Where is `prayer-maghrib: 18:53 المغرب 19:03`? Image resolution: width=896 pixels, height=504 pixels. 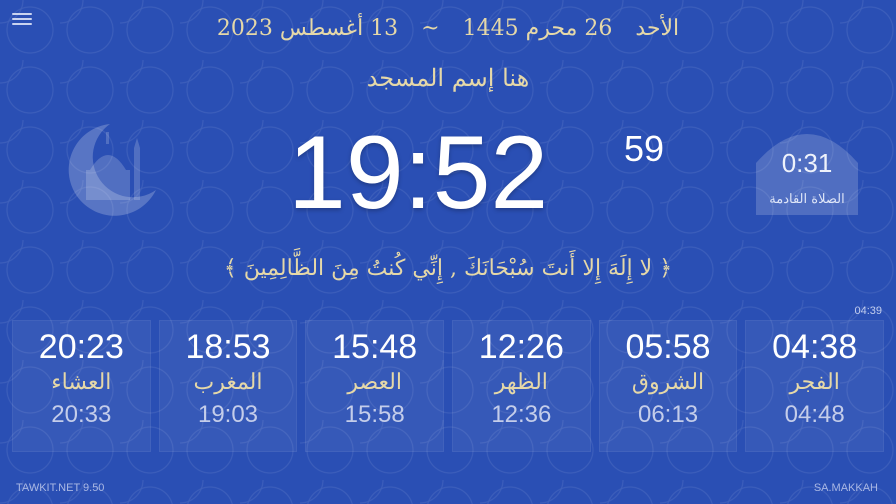 prayer-maghrib: 18:53 المغرب 19:03 is located at coordinates (228, 386).